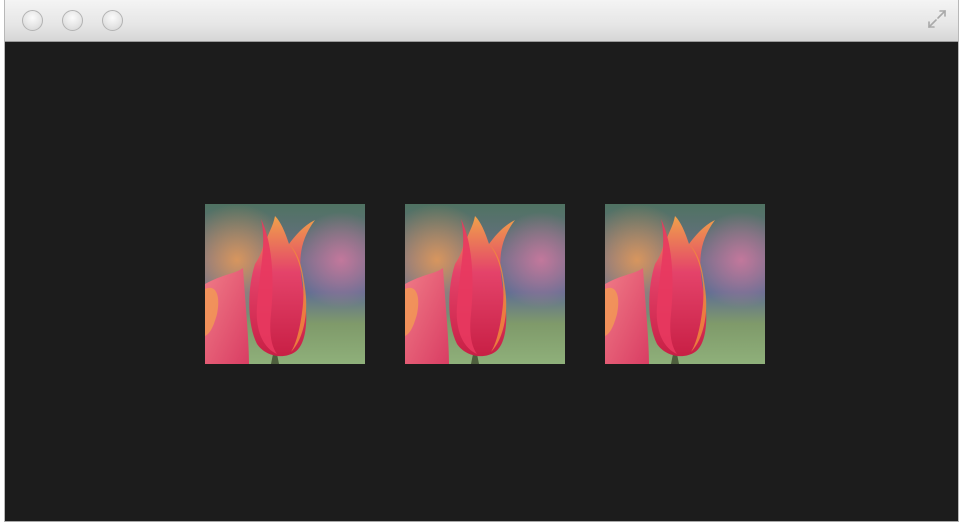 Image resolution: width=959 pixels, height=526 pixels. Describe the element at coordinates (32, 20) in the screenshot. I see `close-icon` at that location.